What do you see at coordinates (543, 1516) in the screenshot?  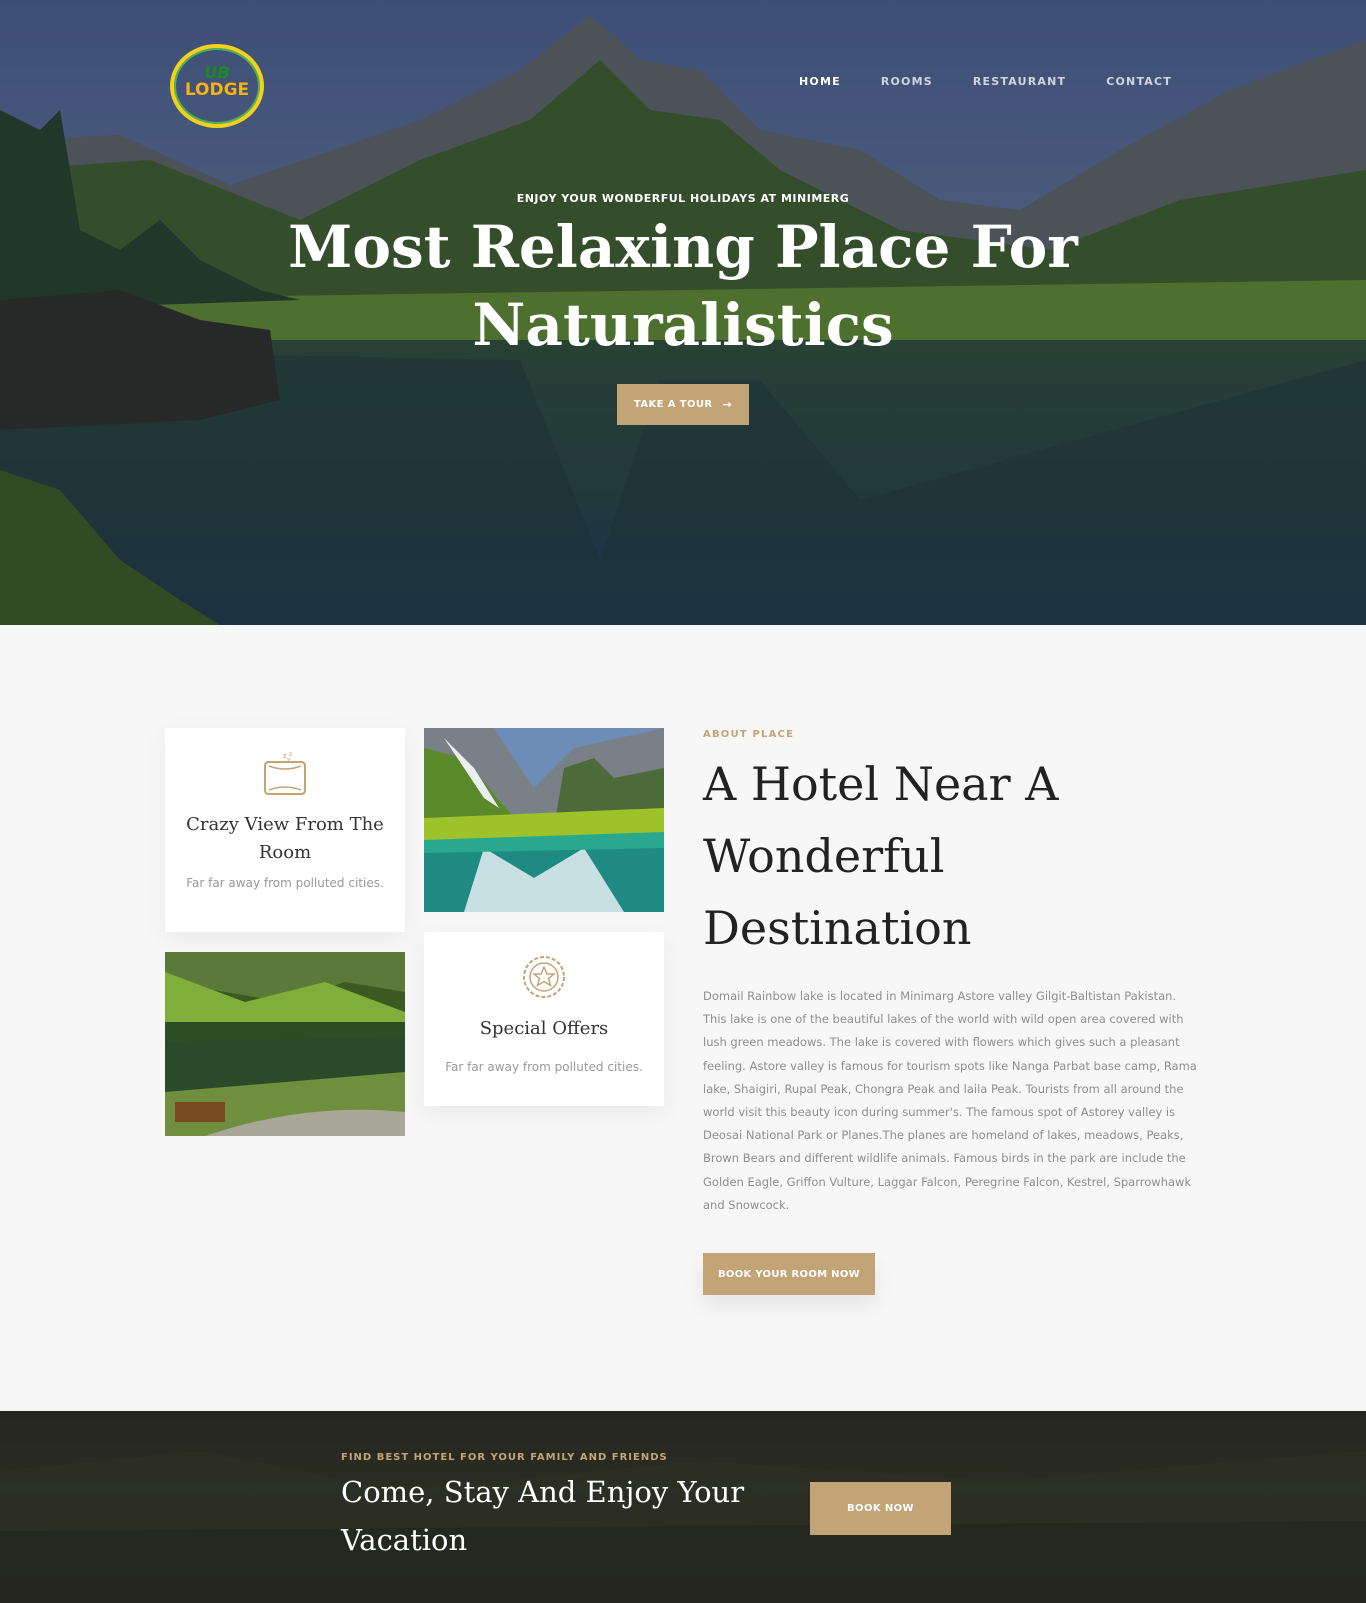 I see `cta-title: Come, Stay And Enjoy Your Vacation` at bounding box center [543, 1516].